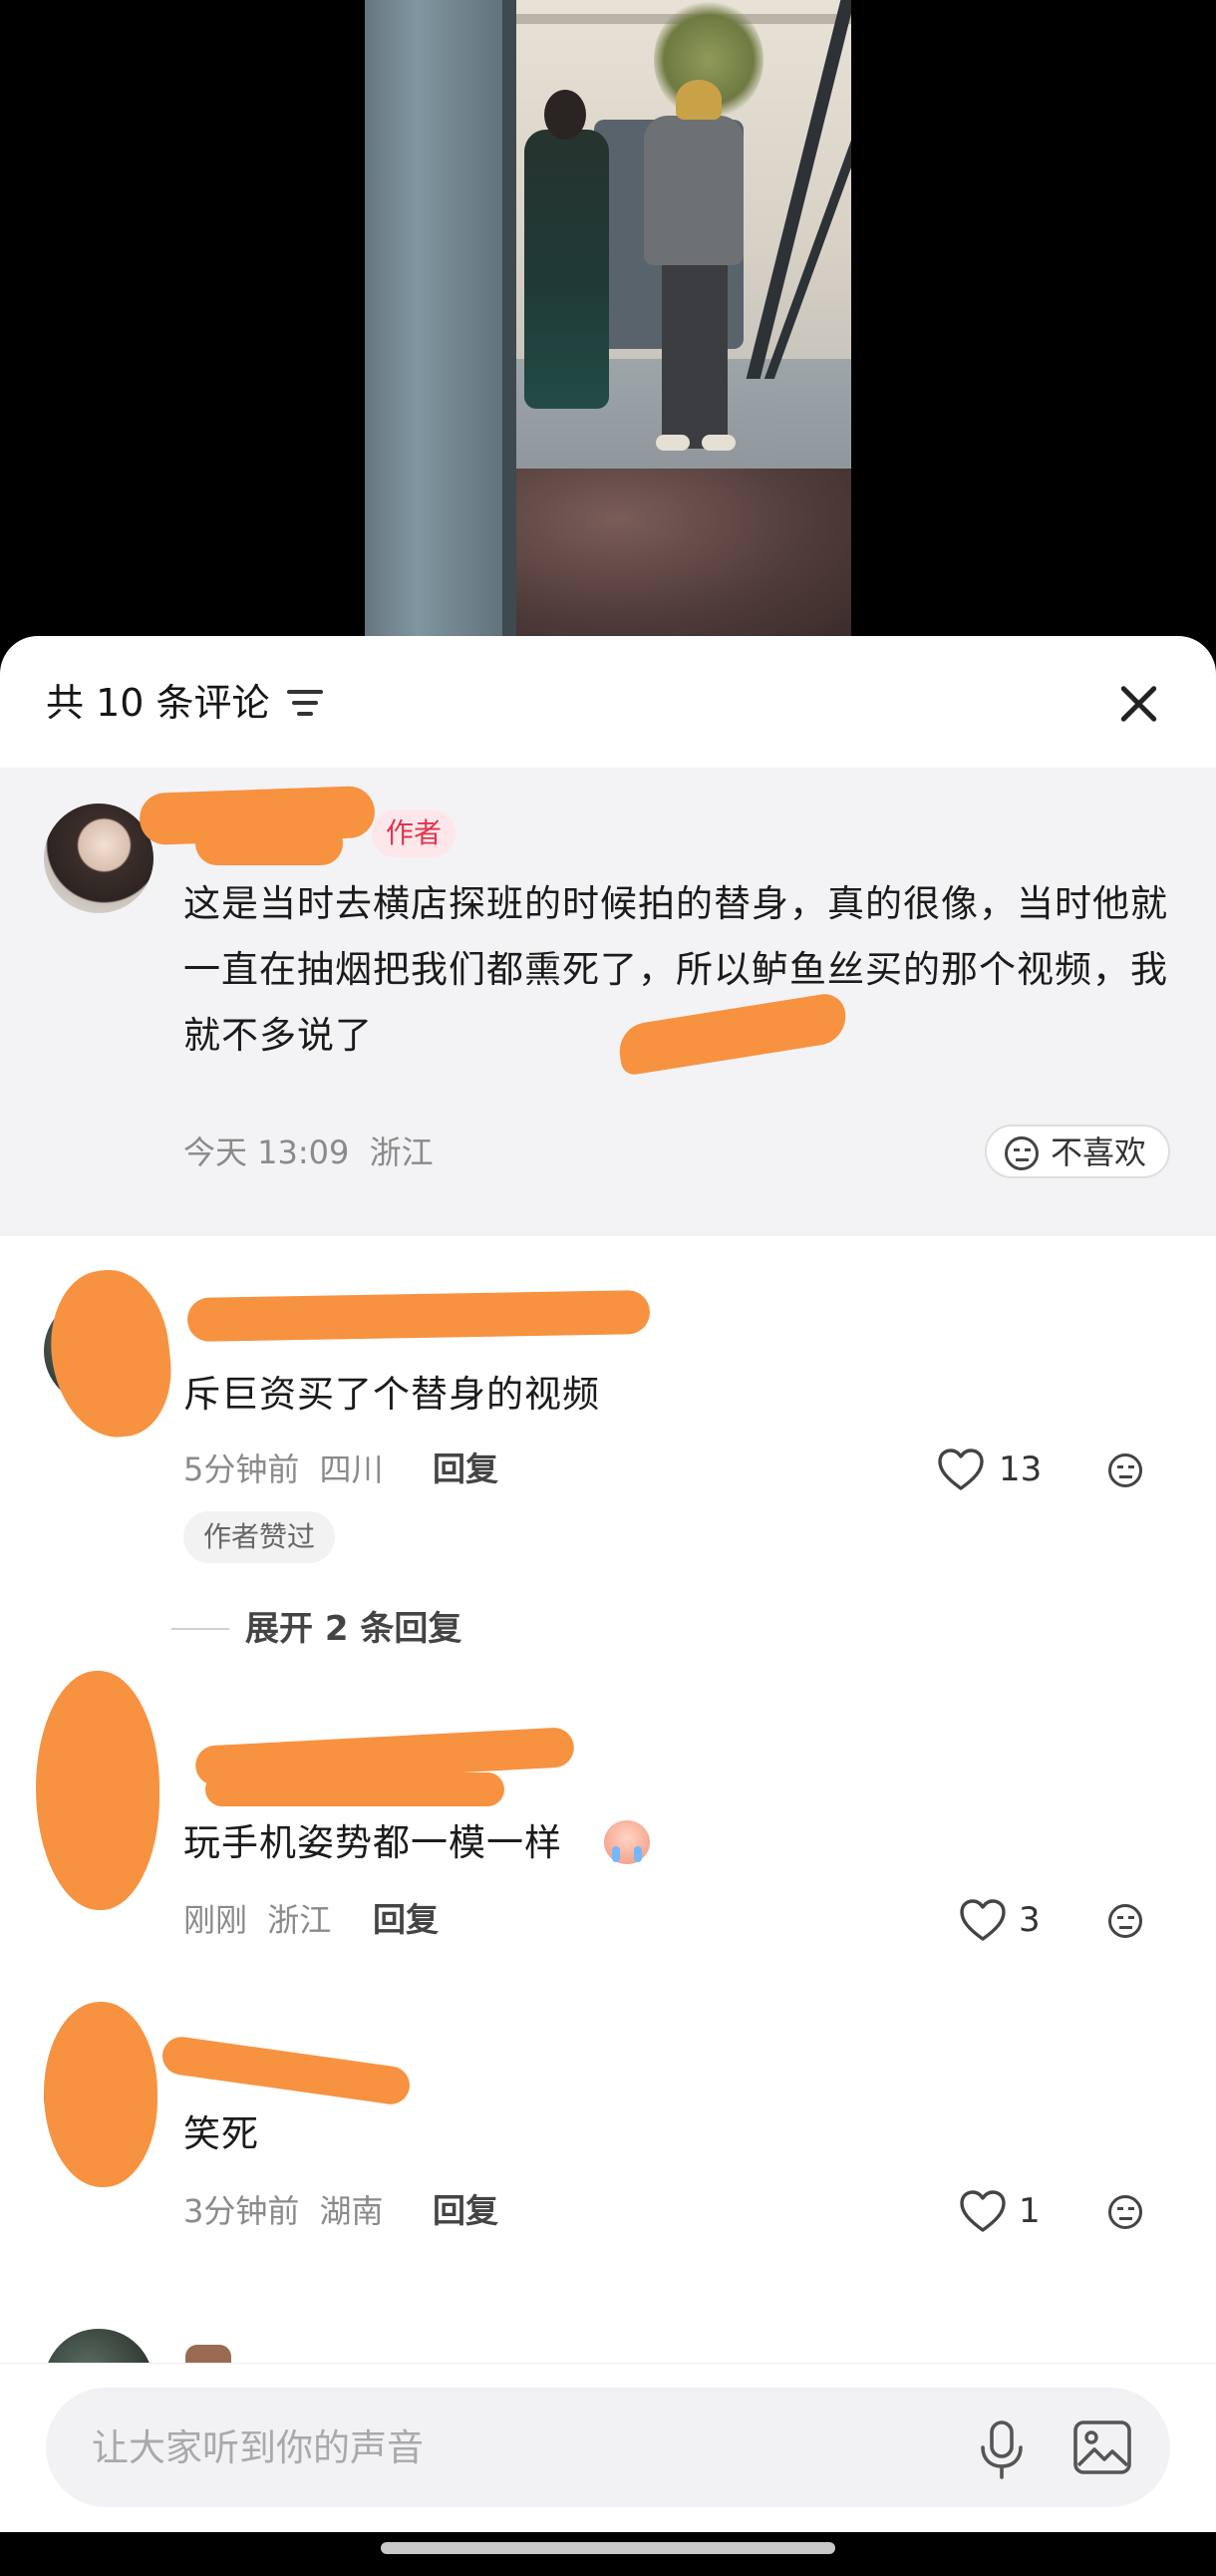 The image size is (1216, 2576). I want to click on video-pillar, so click(440, 319).